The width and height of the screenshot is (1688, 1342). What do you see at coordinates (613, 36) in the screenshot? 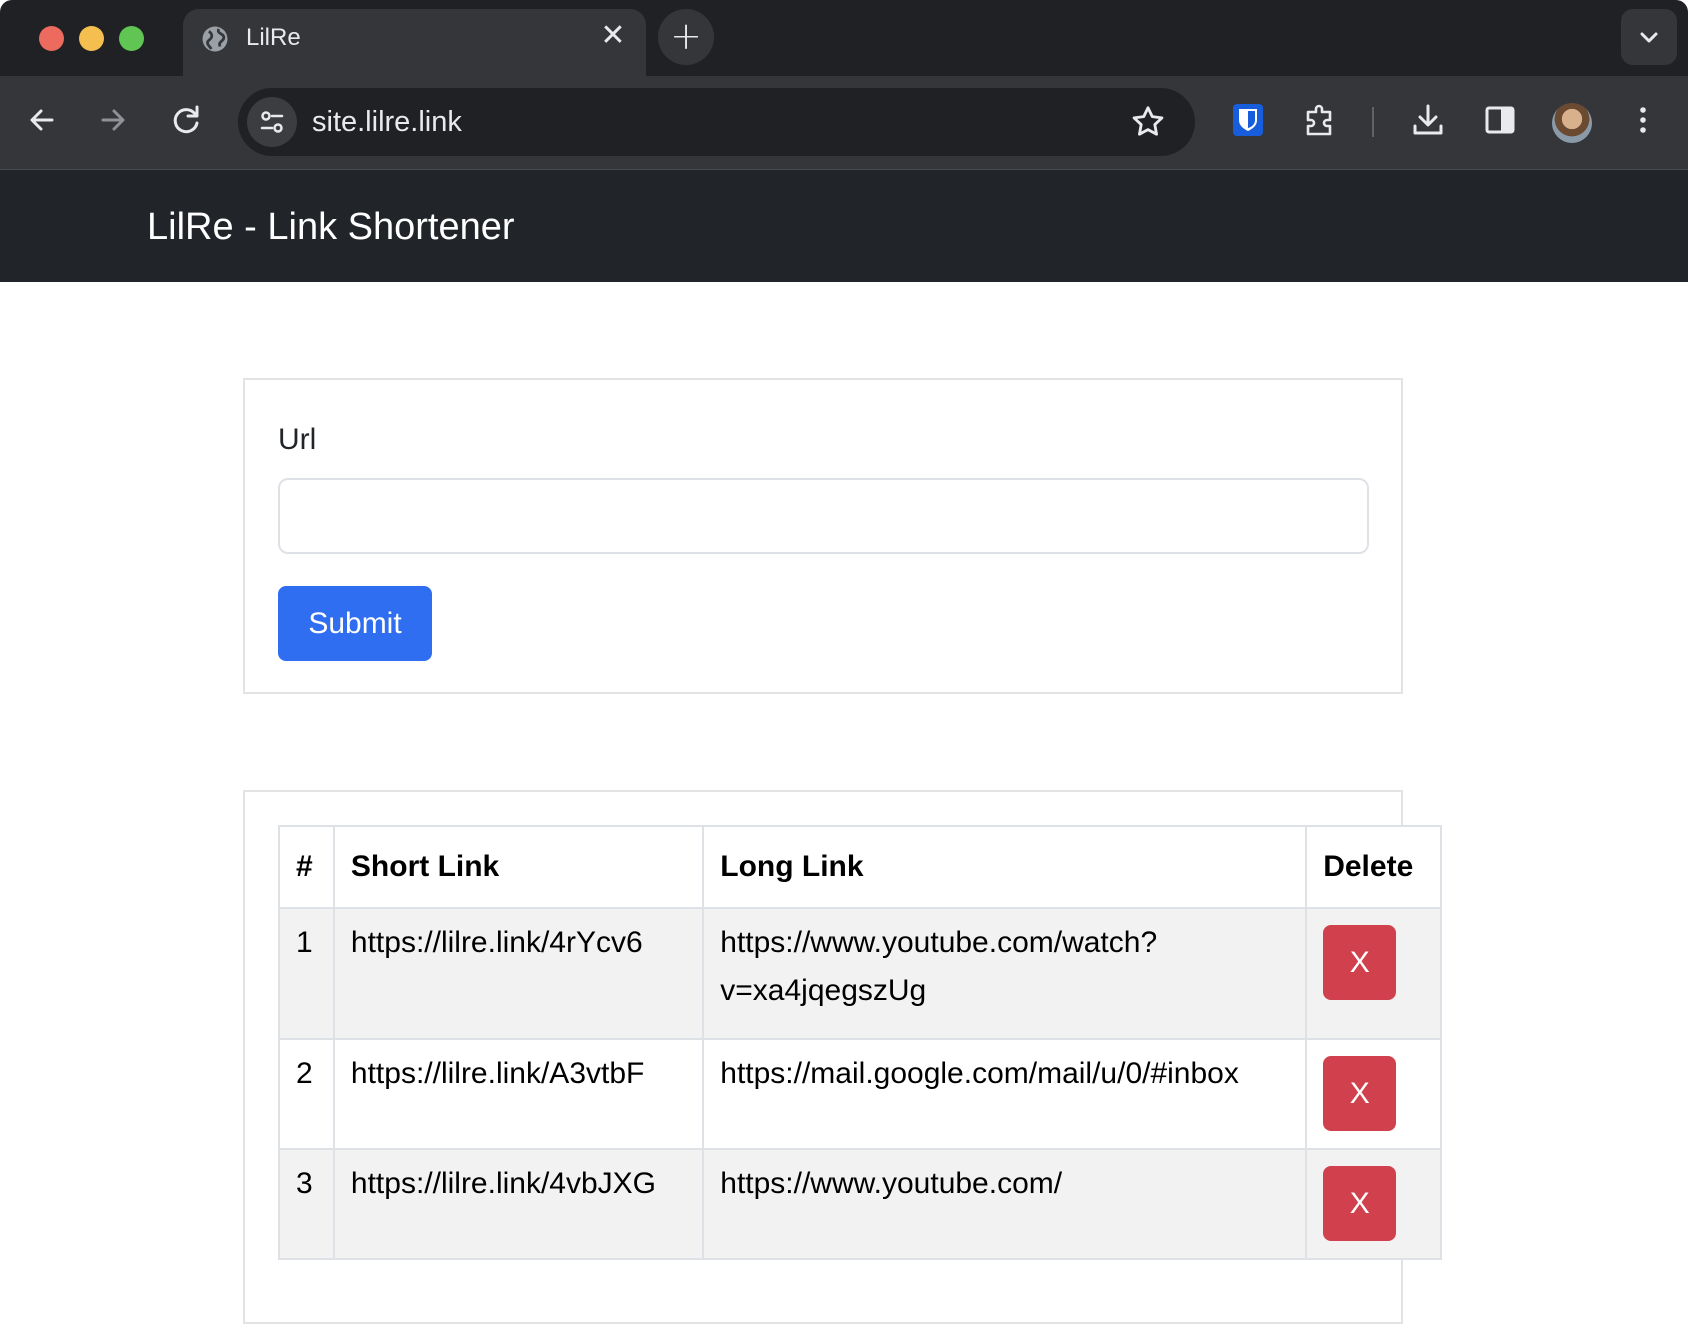
I see `close-icon: ✕` at bounding box center [613, 36].